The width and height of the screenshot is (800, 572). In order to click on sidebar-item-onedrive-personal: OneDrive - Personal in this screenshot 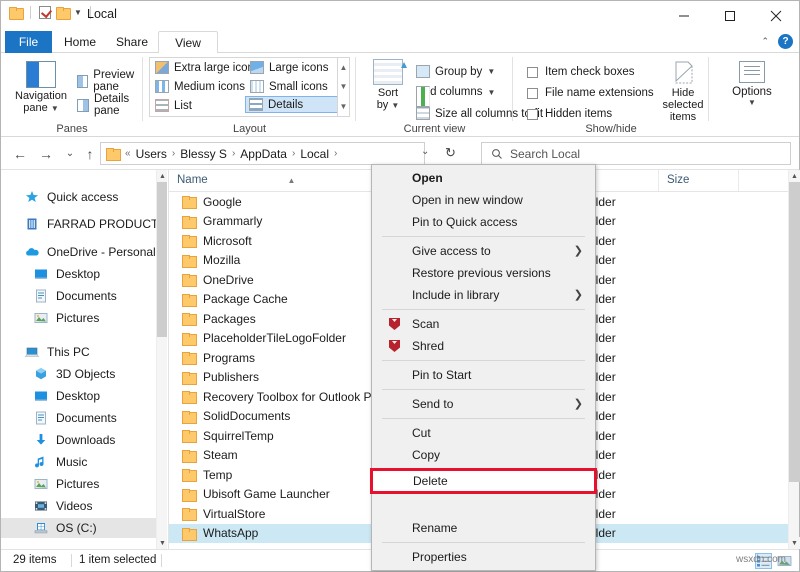, I will do `click(84, 252)`.